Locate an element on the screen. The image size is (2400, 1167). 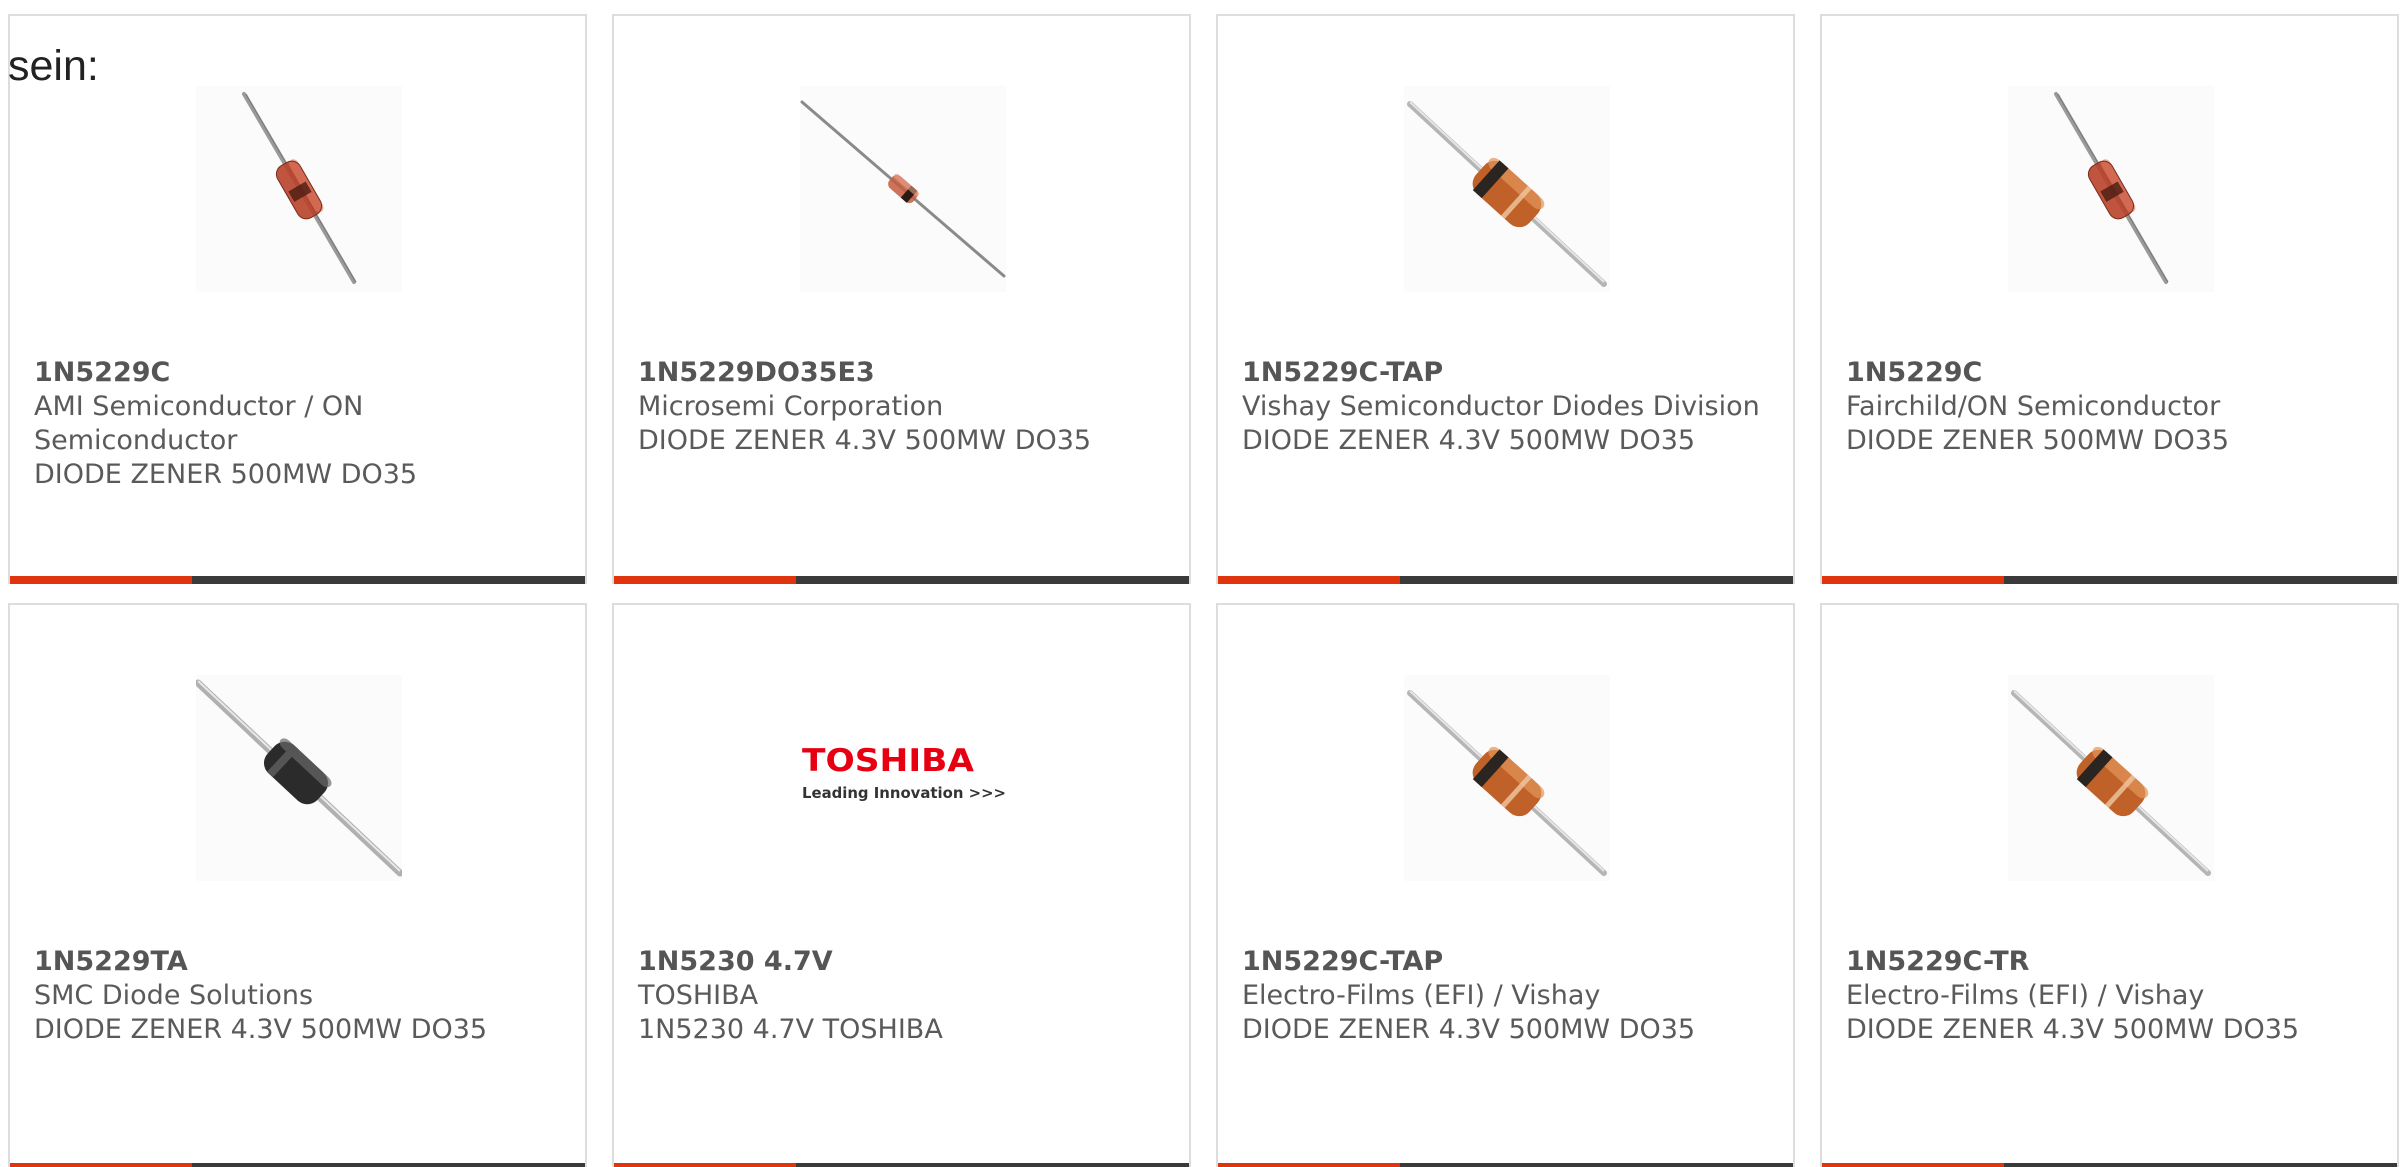
toshiba-logo: TOSHIBA Leading Innovation >>> is located at coordinates (903, 778).